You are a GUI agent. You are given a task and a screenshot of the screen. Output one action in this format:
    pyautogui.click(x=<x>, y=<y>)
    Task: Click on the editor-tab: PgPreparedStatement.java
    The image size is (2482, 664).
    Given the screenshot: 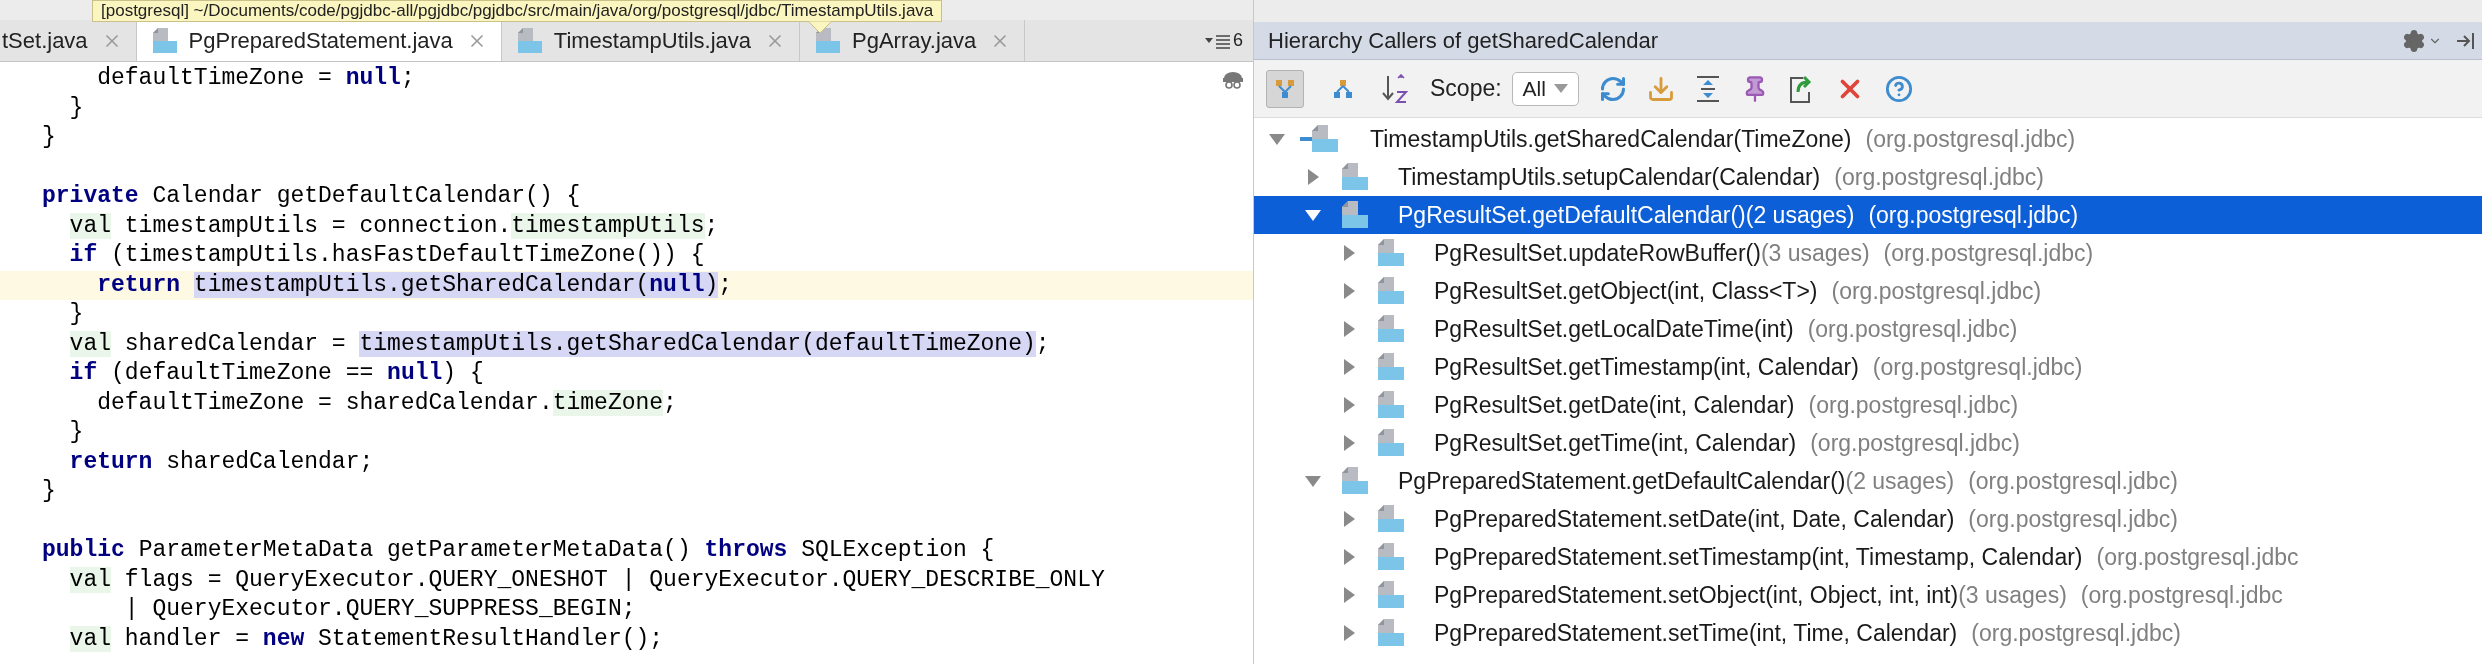 What is the action you would take?
    pyautogui.click(x=319, y=40)
    